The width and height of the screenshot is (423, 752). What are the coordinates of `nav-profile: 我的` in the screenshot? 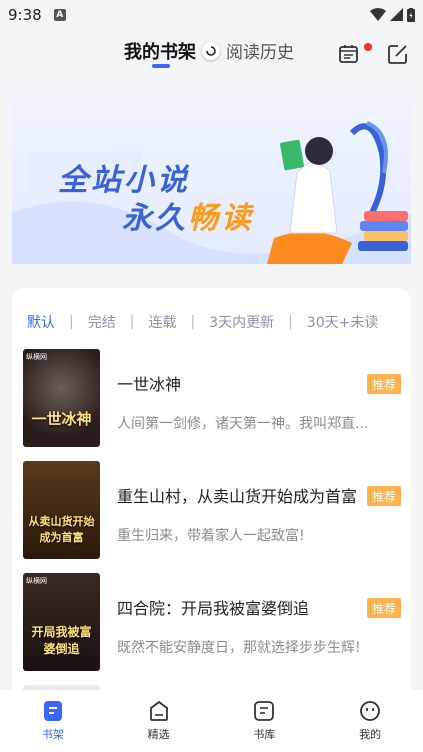 It's located at (370, 721).